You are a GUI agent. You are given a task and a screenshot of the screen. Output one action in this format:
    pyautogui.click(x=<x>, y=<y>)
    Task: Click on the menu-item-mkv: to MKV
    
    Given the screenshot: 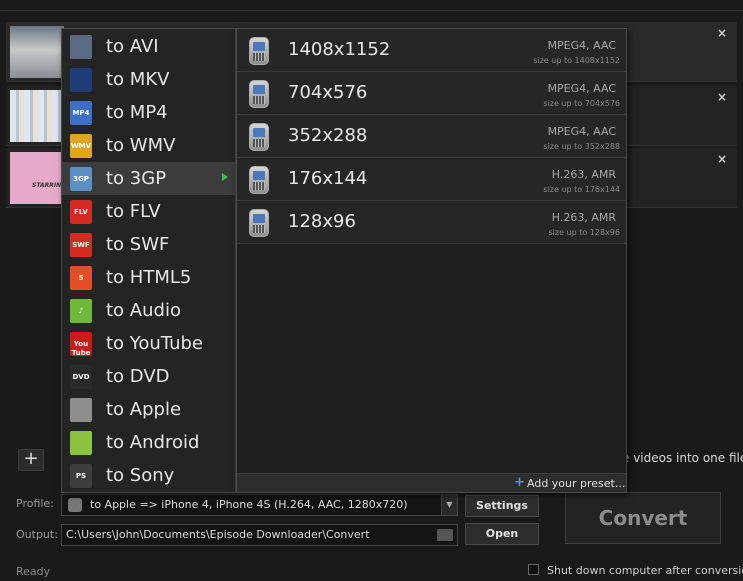 What is the action you would take?
    pyautogui.click(x=148, y=79)
    